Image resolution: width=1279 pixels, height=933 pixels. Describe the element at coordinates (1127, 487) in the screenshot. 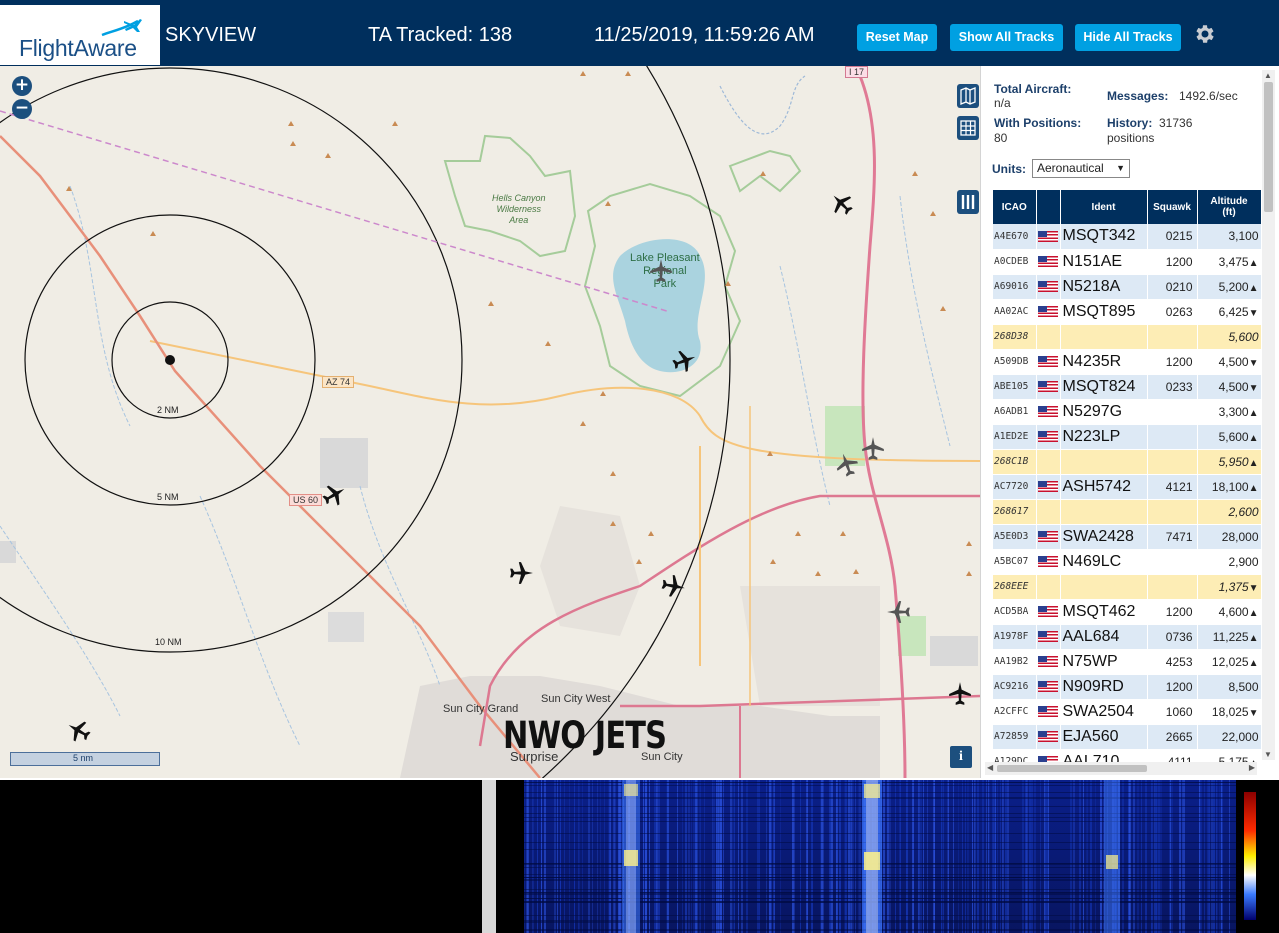

I see `table-row: AC7720 ASH5742 4121 18,100▲` at that location.